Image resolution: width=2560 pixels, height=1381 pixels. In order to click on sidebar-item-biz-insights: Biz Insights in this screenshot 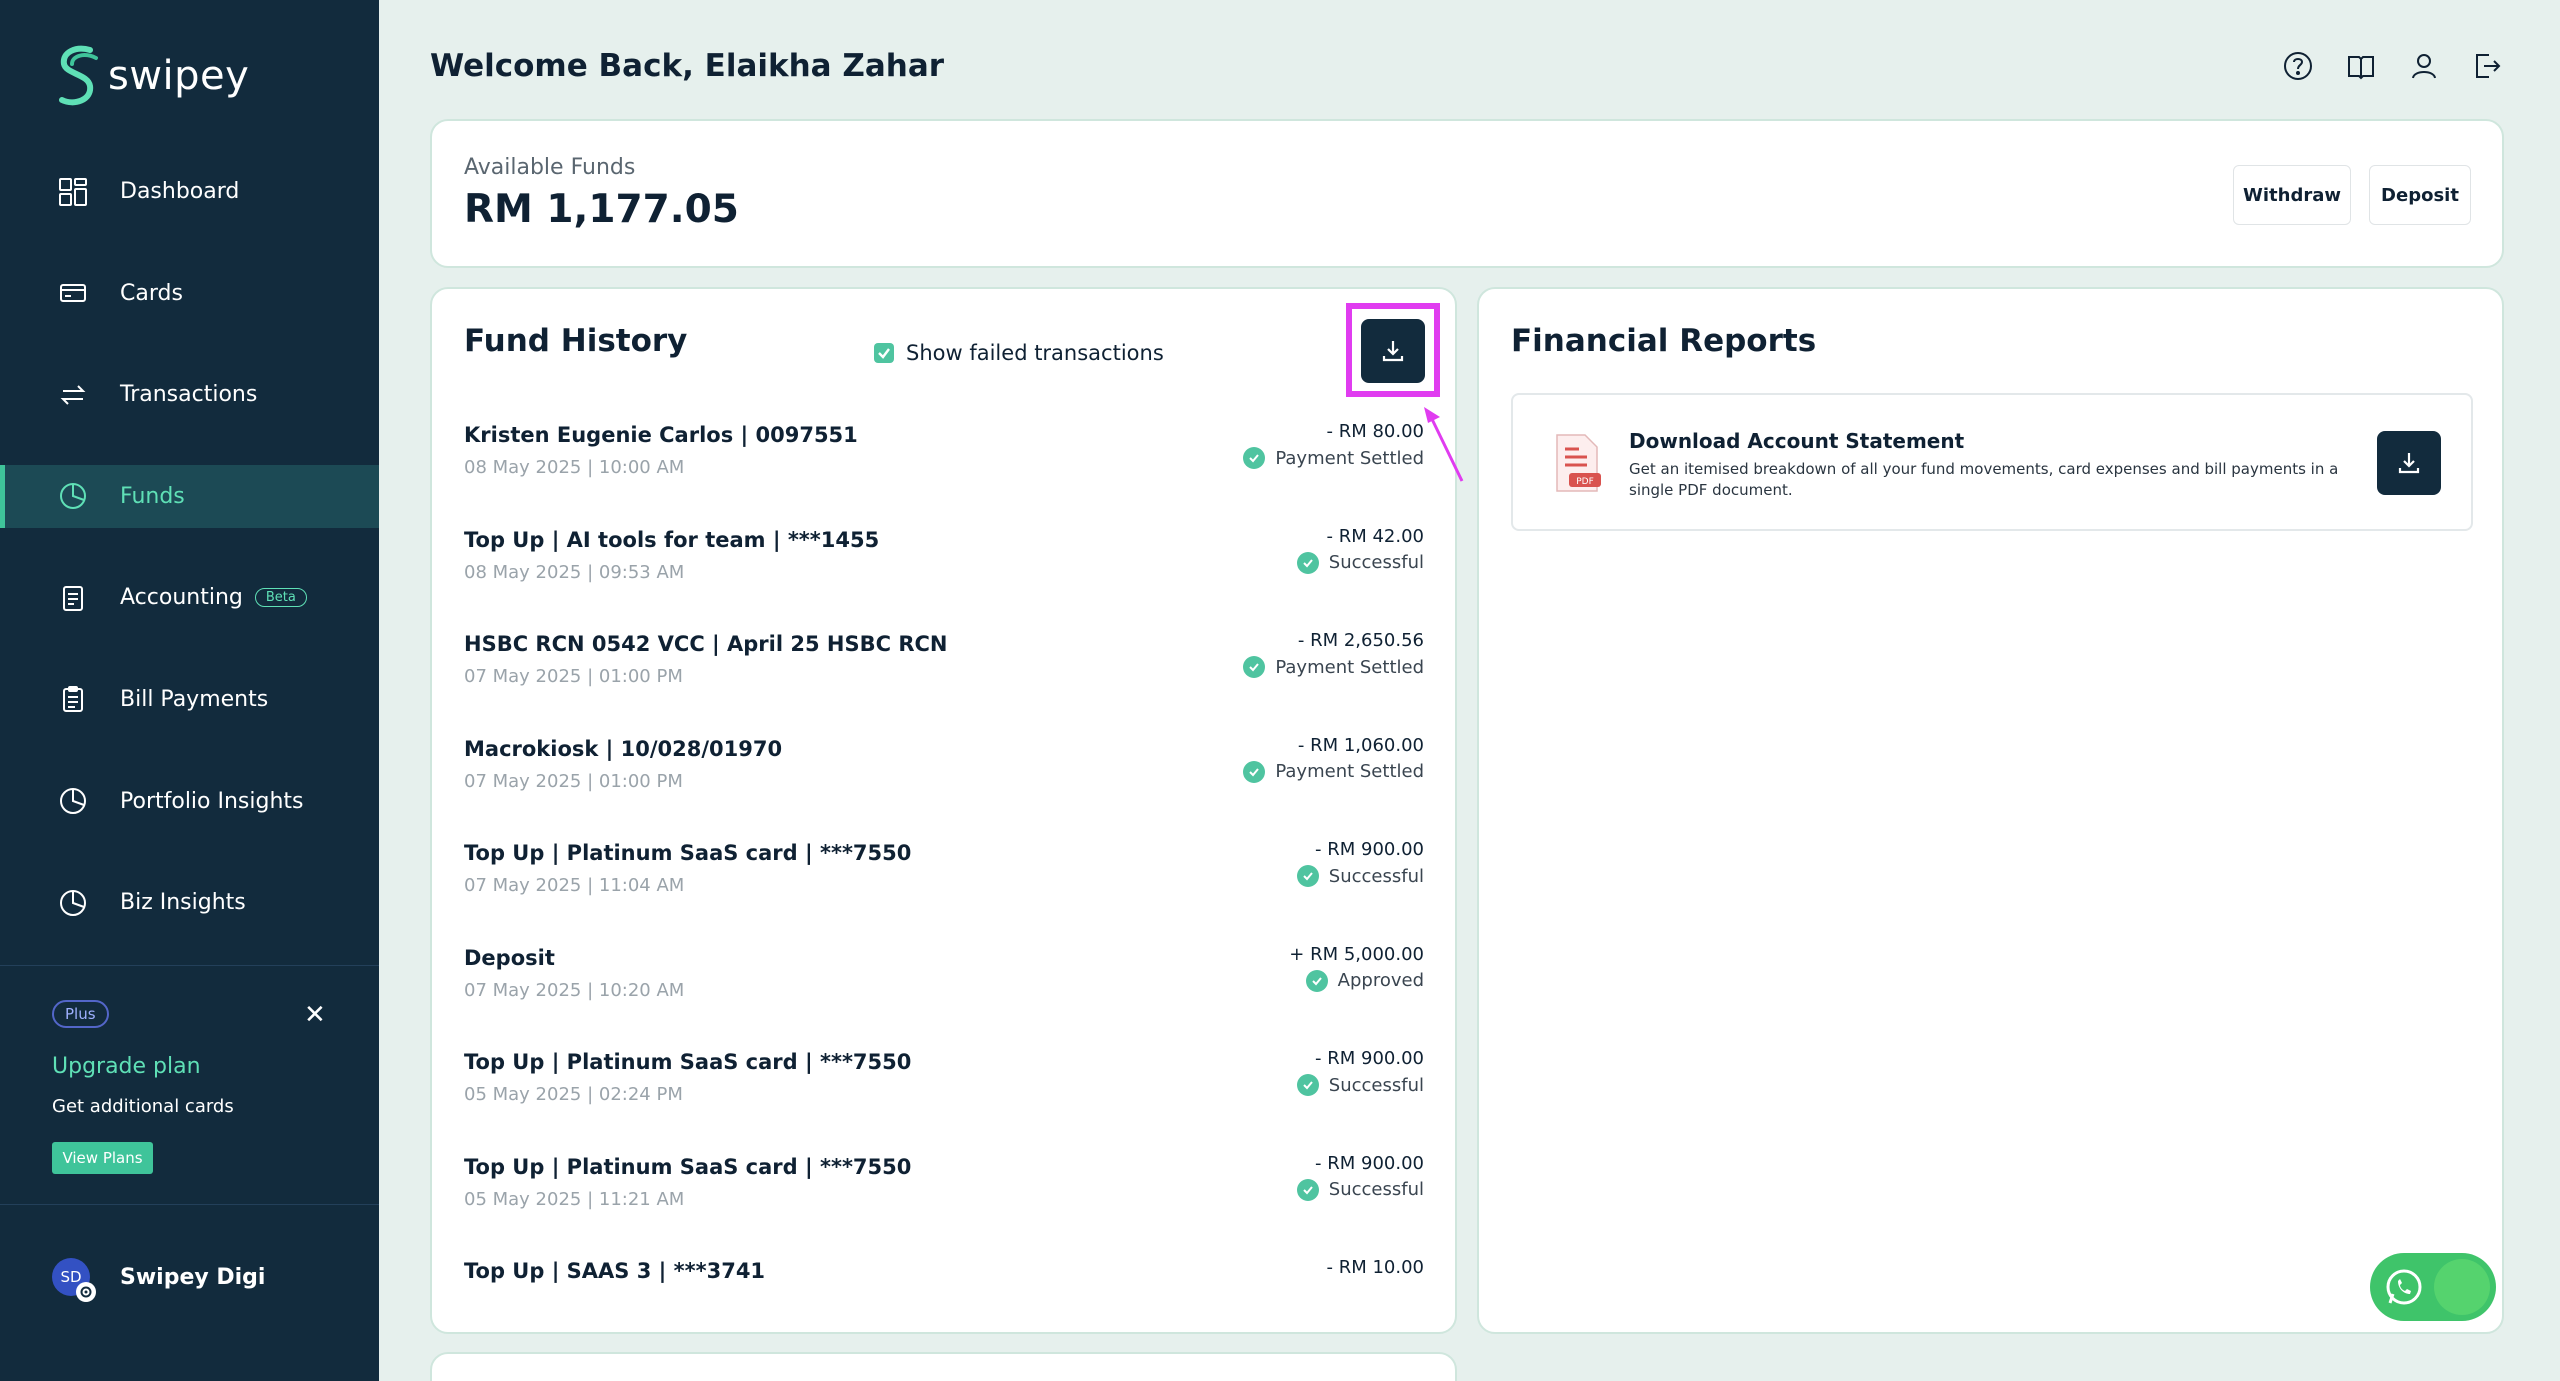, I will do `click(189, 902)`.